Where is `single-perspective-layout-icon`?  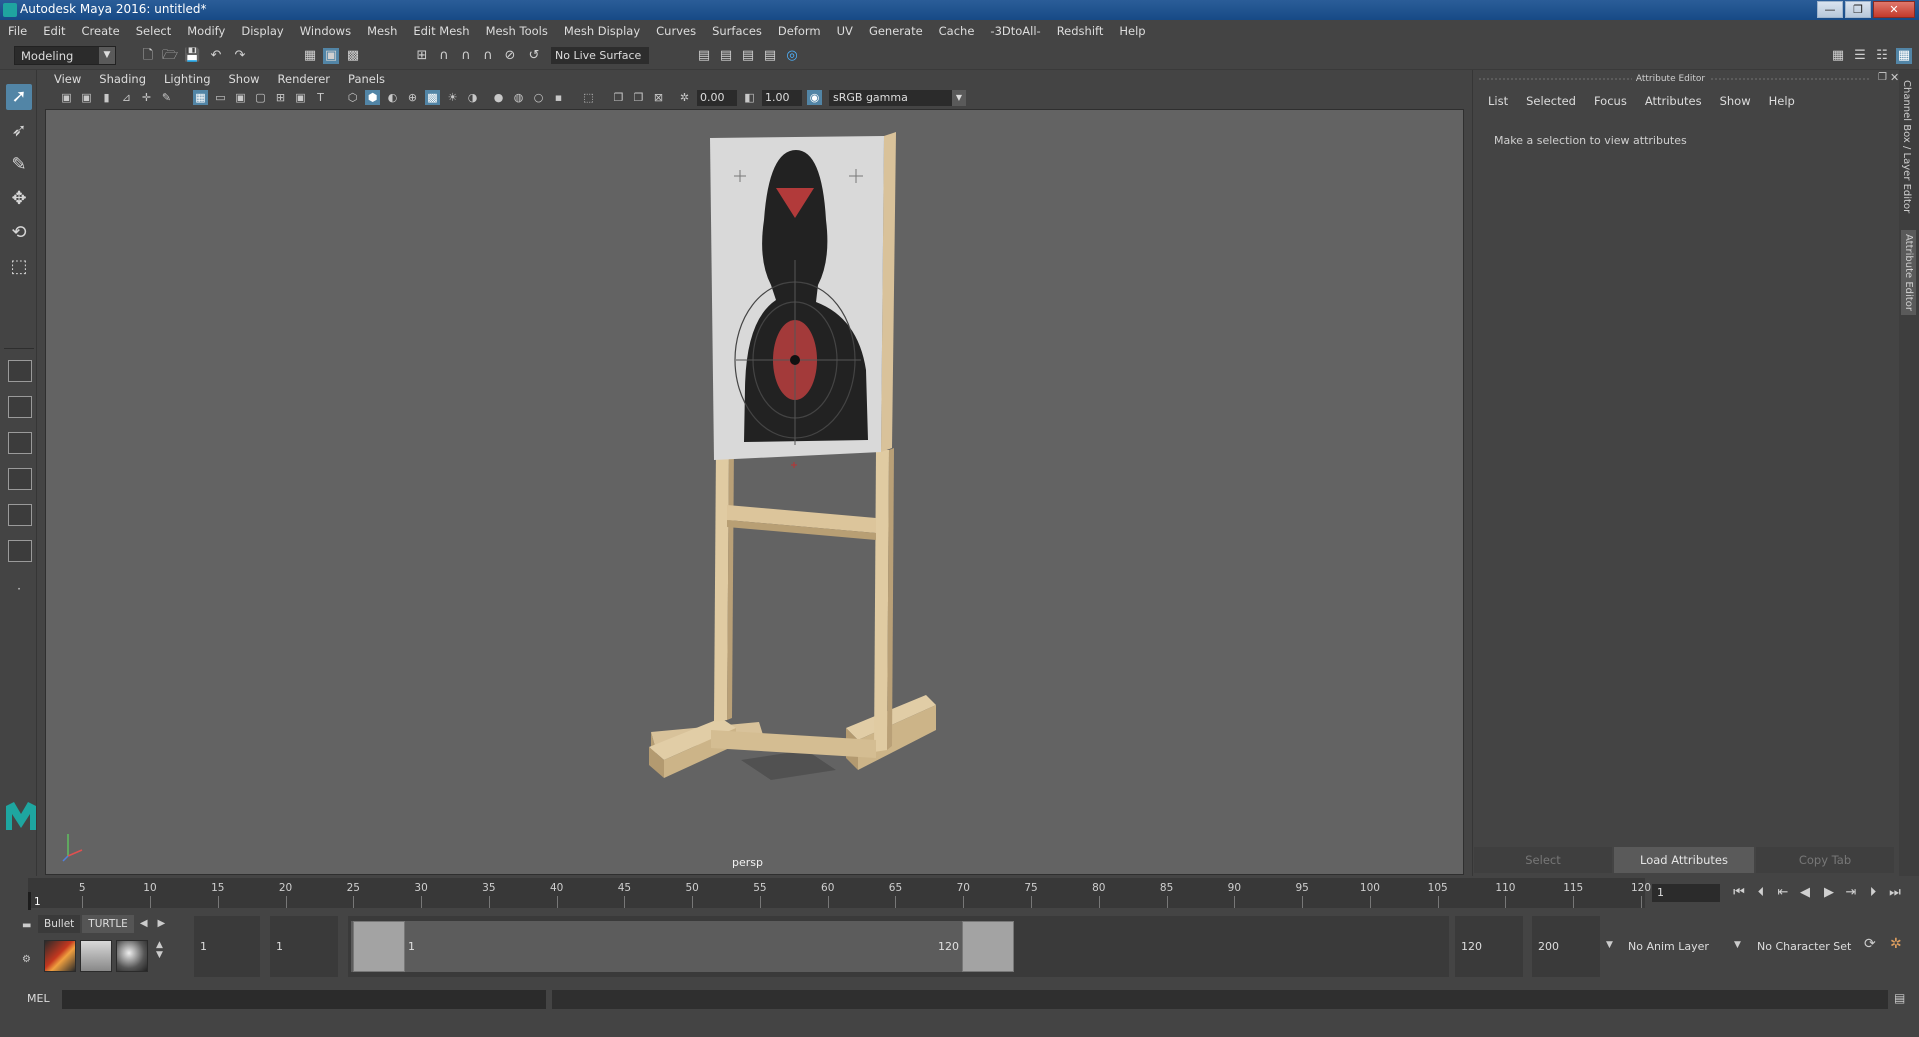 single-perspective-layout-icon is located at coordinates (20, 371).